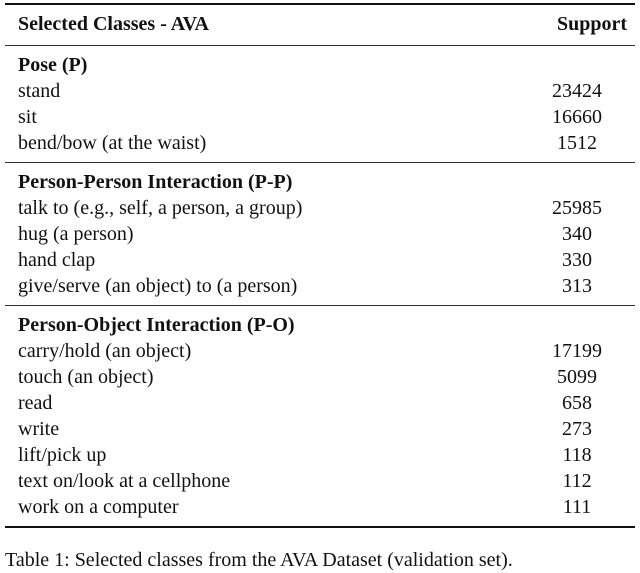 The width and height of the screenshot is (640, 573). I want to click on support-value: 111, so click(577, 507).